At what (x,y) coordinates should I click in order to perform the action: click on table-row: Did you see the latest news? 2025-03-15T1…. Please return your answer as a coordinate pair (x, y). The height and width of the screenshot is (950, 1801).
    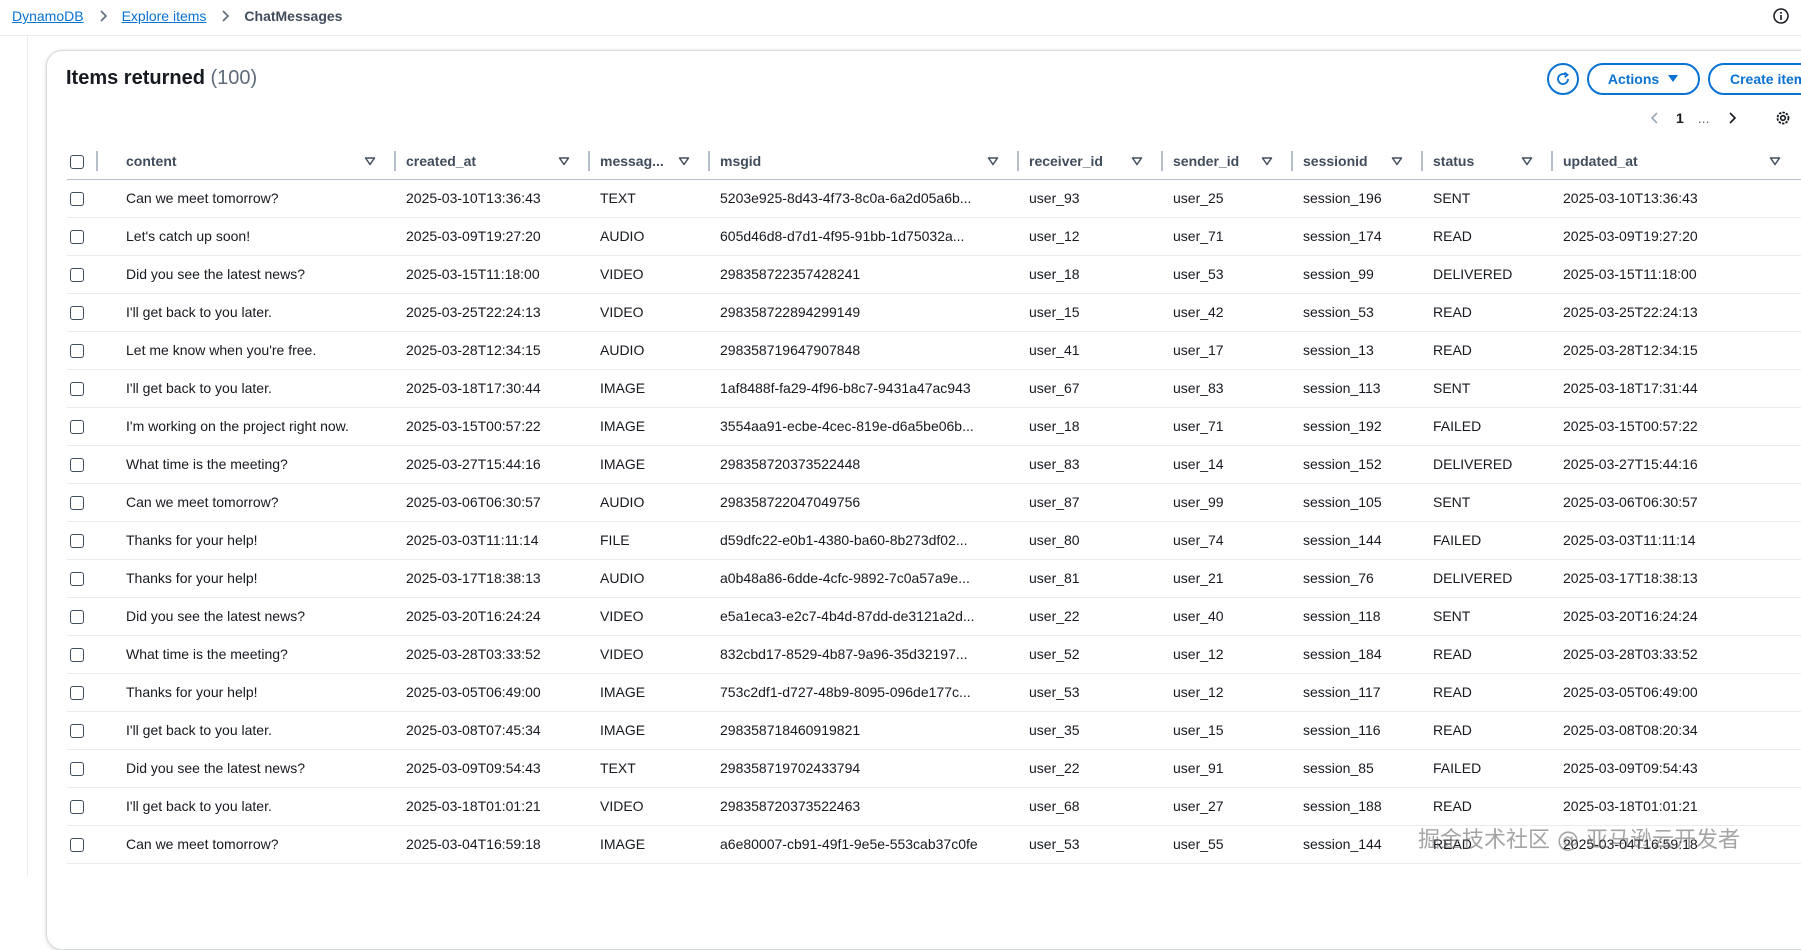
    Looking at the image, I should click on (934, 274).